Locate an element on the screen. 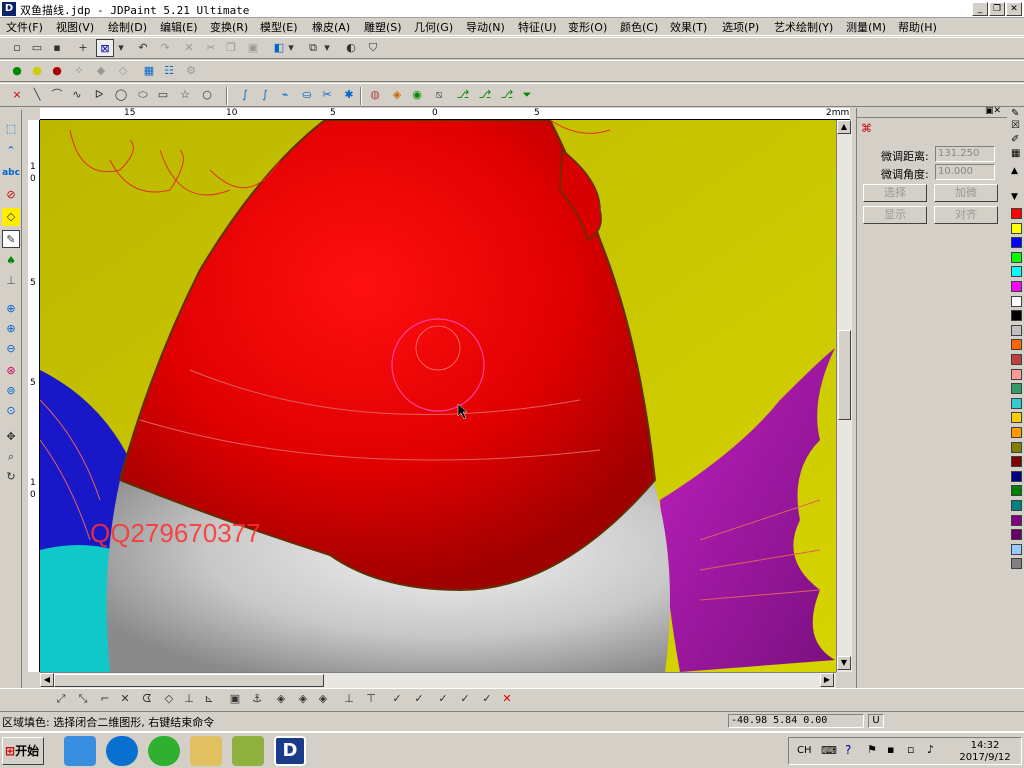 The width and height of the screenshot is (1024, 768). anchor-icon: ⚓ is located at coordinates (257, 699).